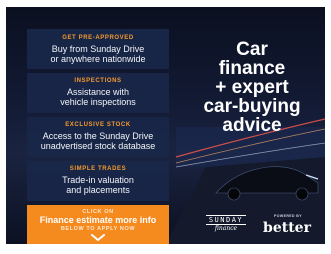 The height and width of the screenshot is (254, 331). What do you see at coordinates (98, 81) in the screenshot?
I see `panel-kicker: INSPECTIONS` at bounding box center [98, 81].